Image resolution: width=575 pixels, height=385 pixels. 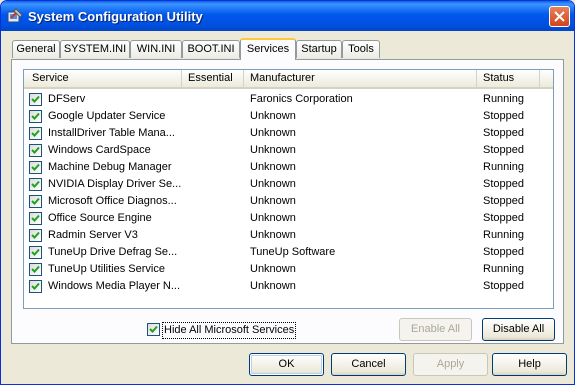 I want to click on table-row: Windows CardSpace Unknown Stopped, so click(x=288, y=150).